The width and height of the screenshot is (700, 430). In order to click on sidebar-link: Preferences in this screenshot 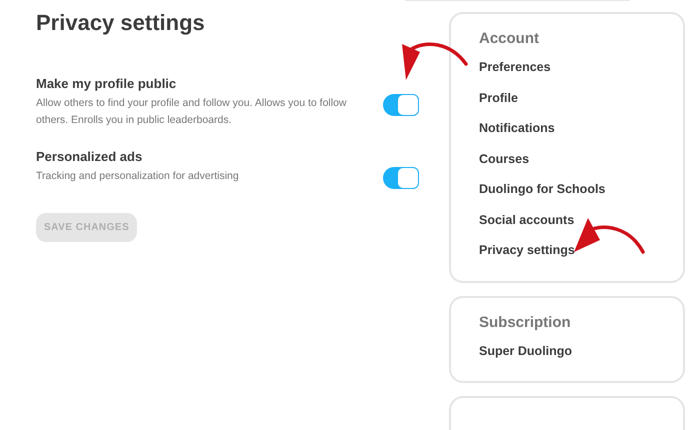, I will do `click(515, 67)`.